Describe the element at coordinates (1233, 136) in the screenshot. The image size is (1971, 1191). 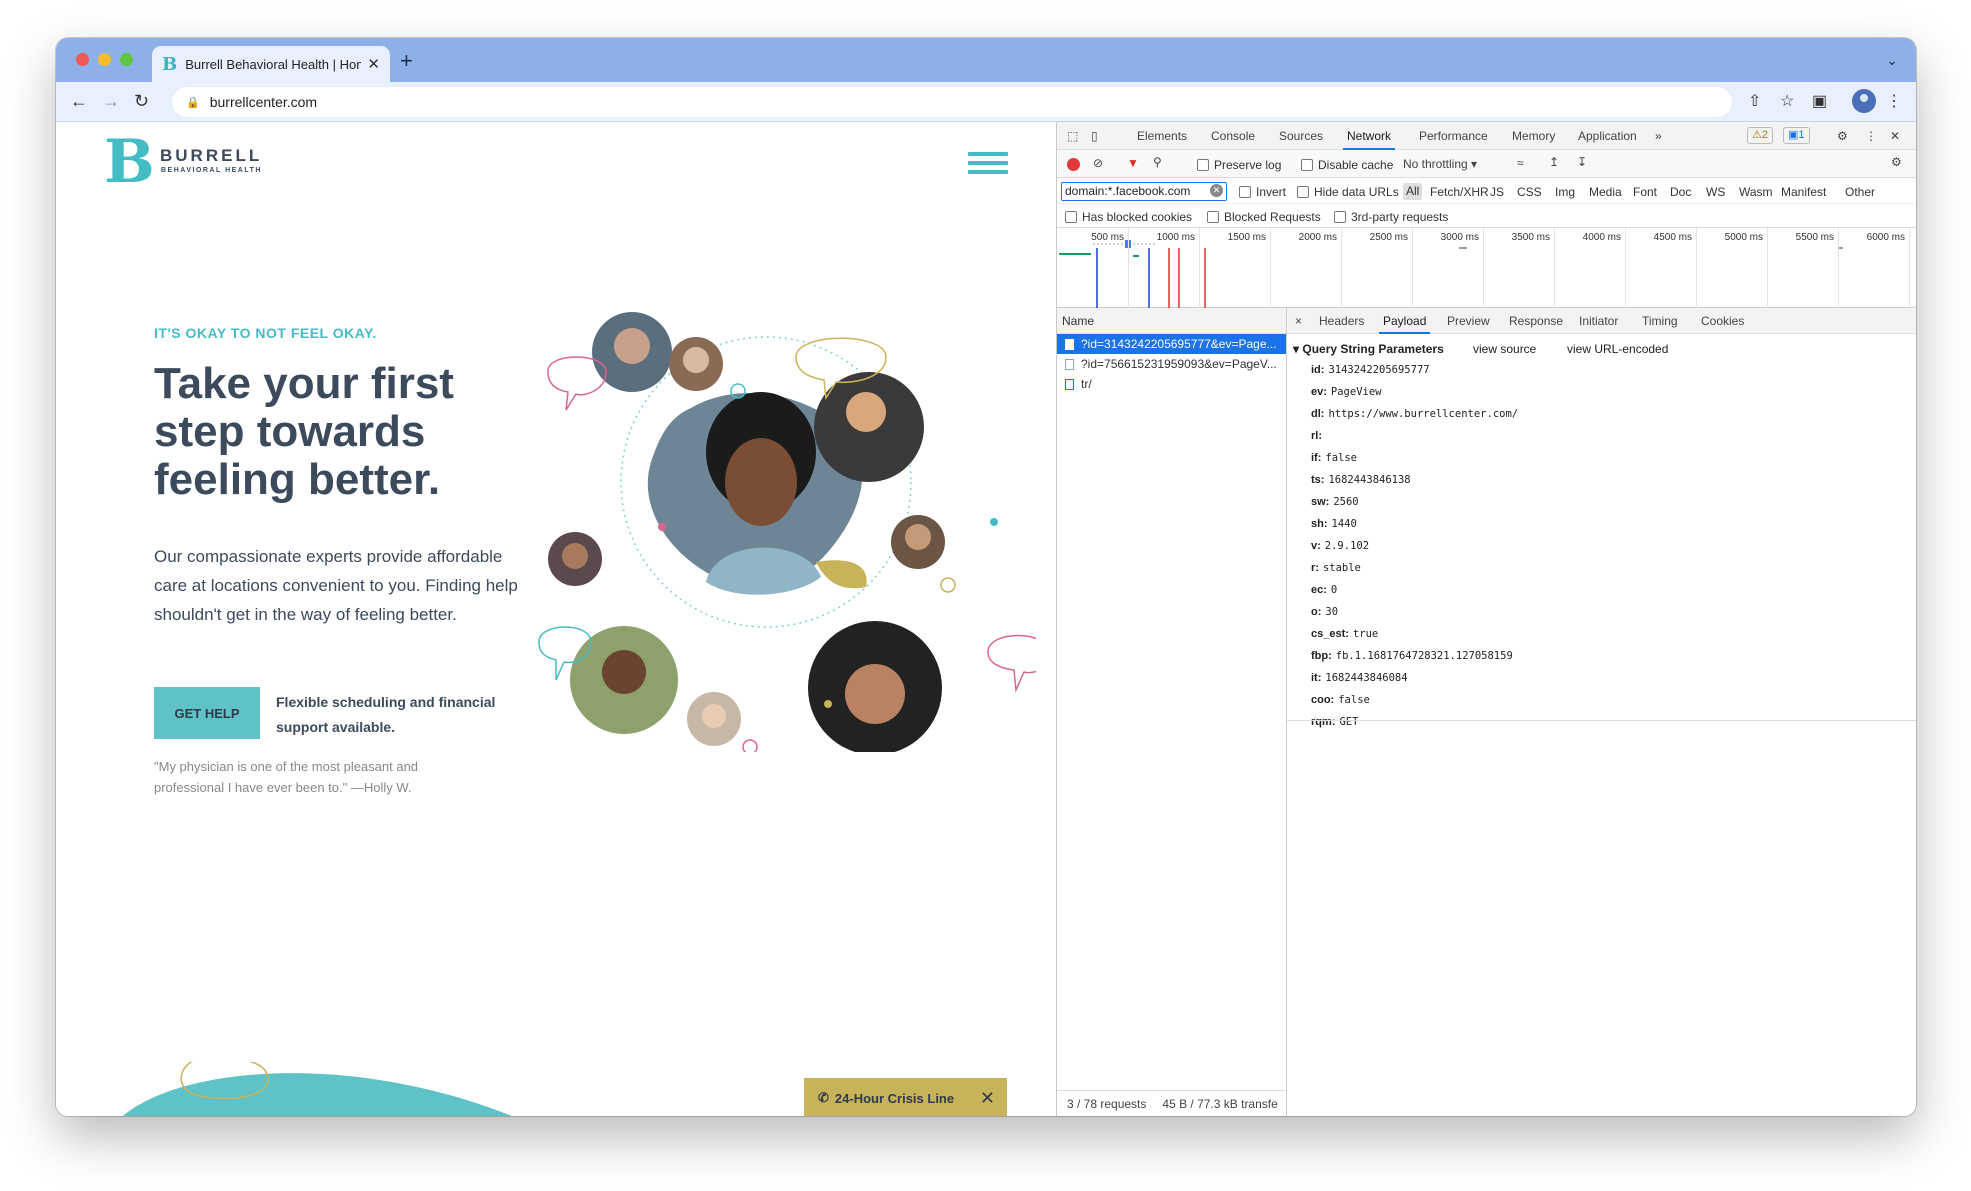
I see `tab-console: Console` at that location.